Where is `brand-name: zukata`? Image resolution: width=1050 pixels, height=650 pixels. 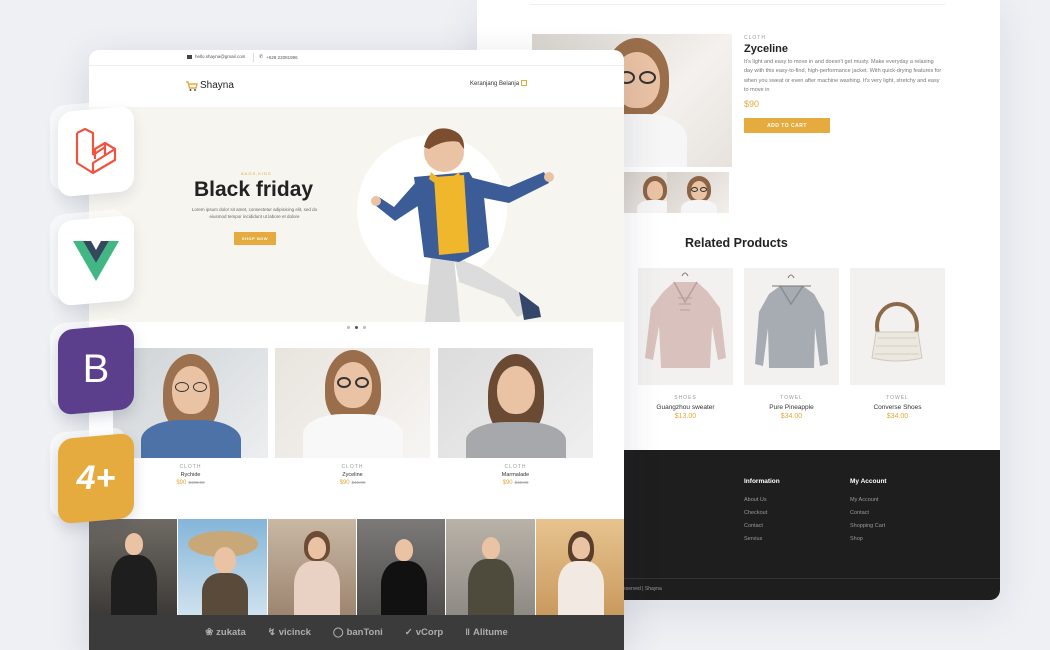
brand-name: zukata is located at coordinates (231, 632).